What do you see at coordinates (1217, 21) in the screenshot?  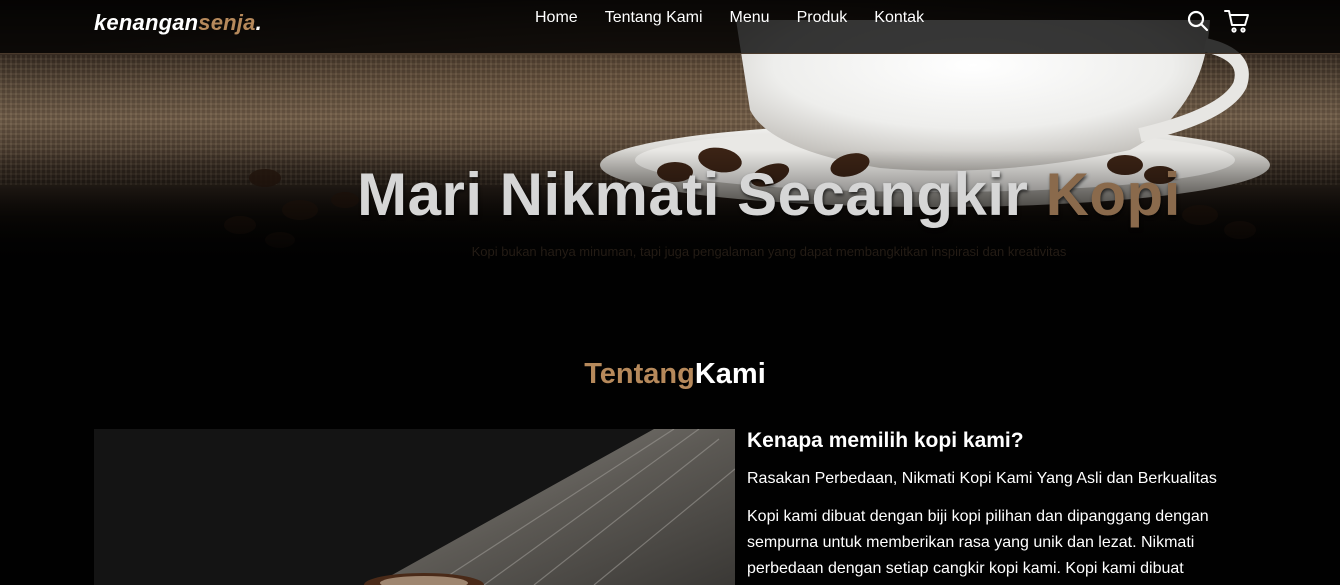 I see `nav-icons` at bounding box center [1217, 21].